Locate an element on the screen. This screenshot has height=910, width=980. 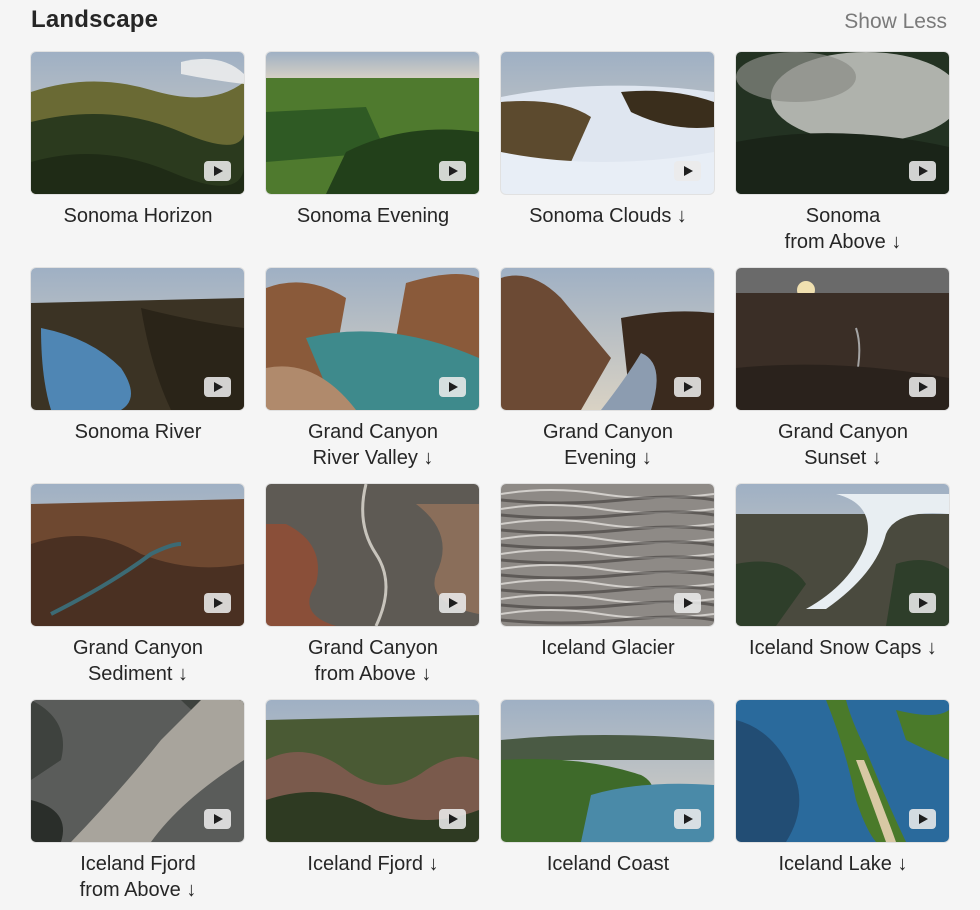
caption-line-2: Sunset ↓ is located at coordinates (843, 458).